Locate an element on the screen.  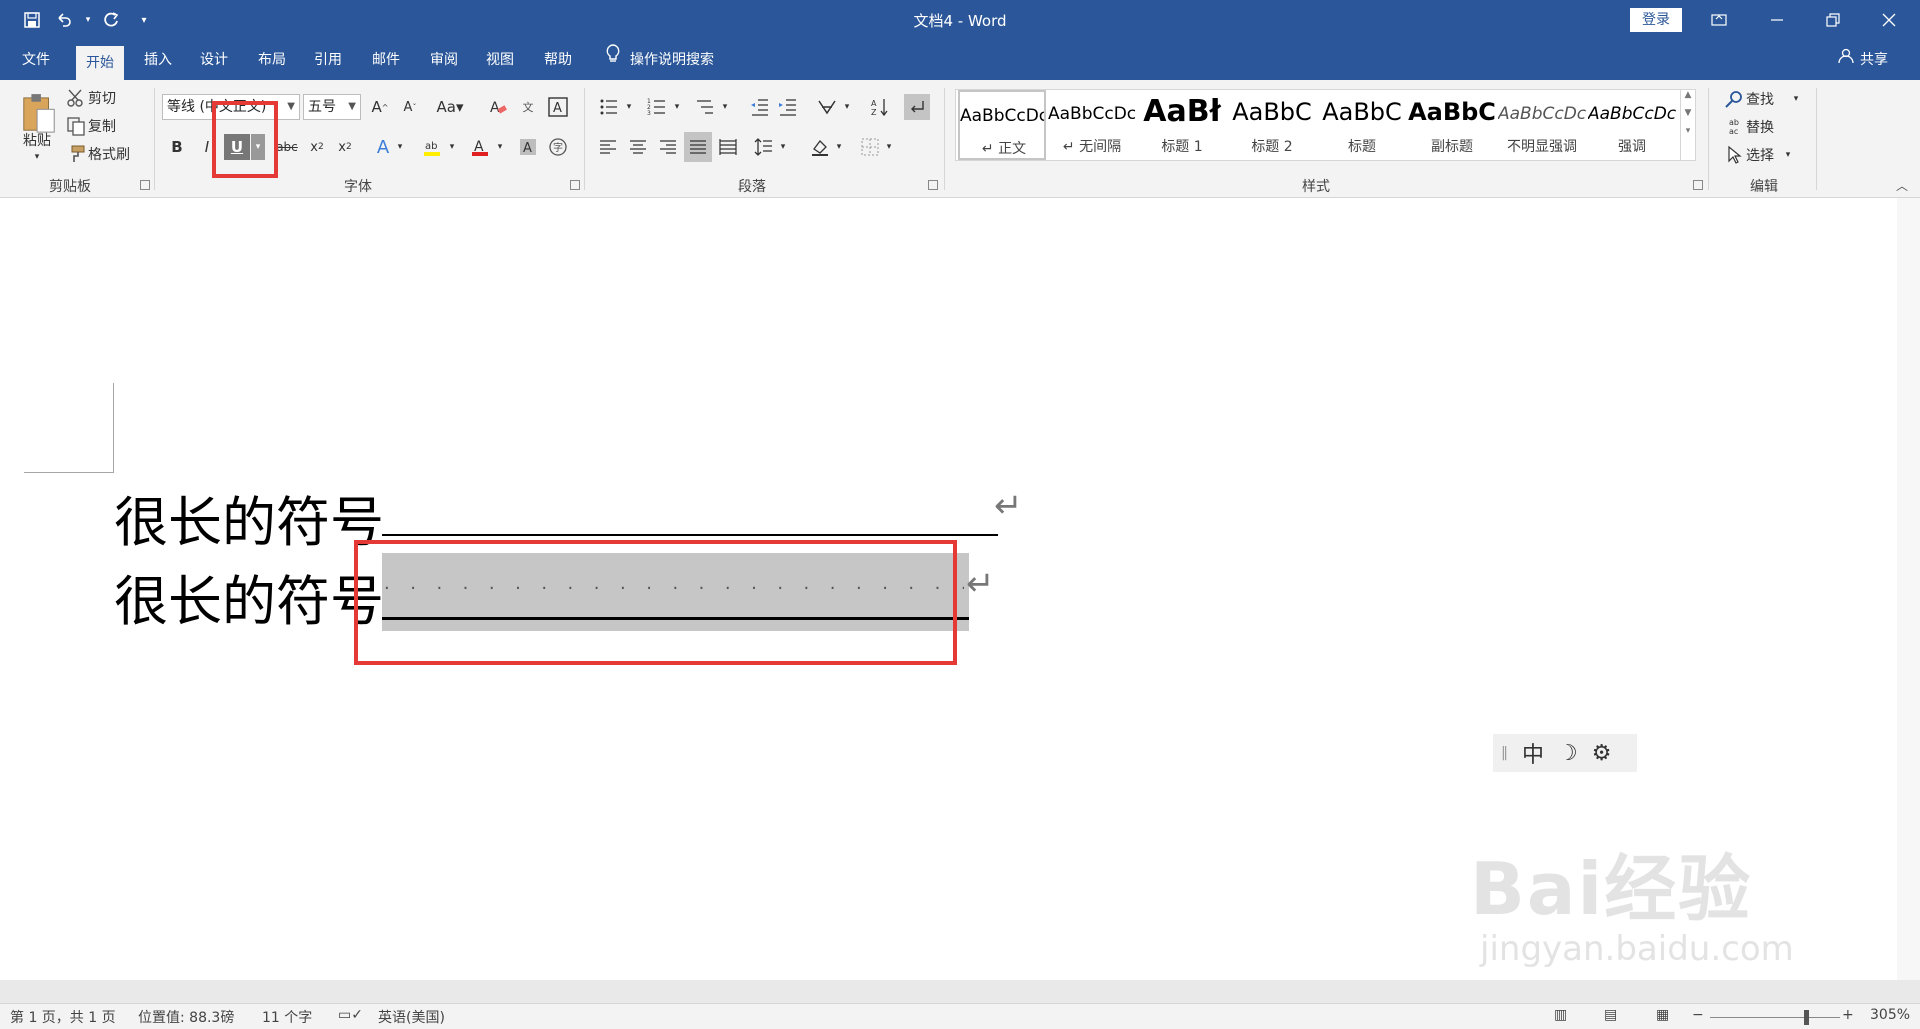
style-heading-2: AaBbC 标题 2 is located at coordinates (1272, 125).